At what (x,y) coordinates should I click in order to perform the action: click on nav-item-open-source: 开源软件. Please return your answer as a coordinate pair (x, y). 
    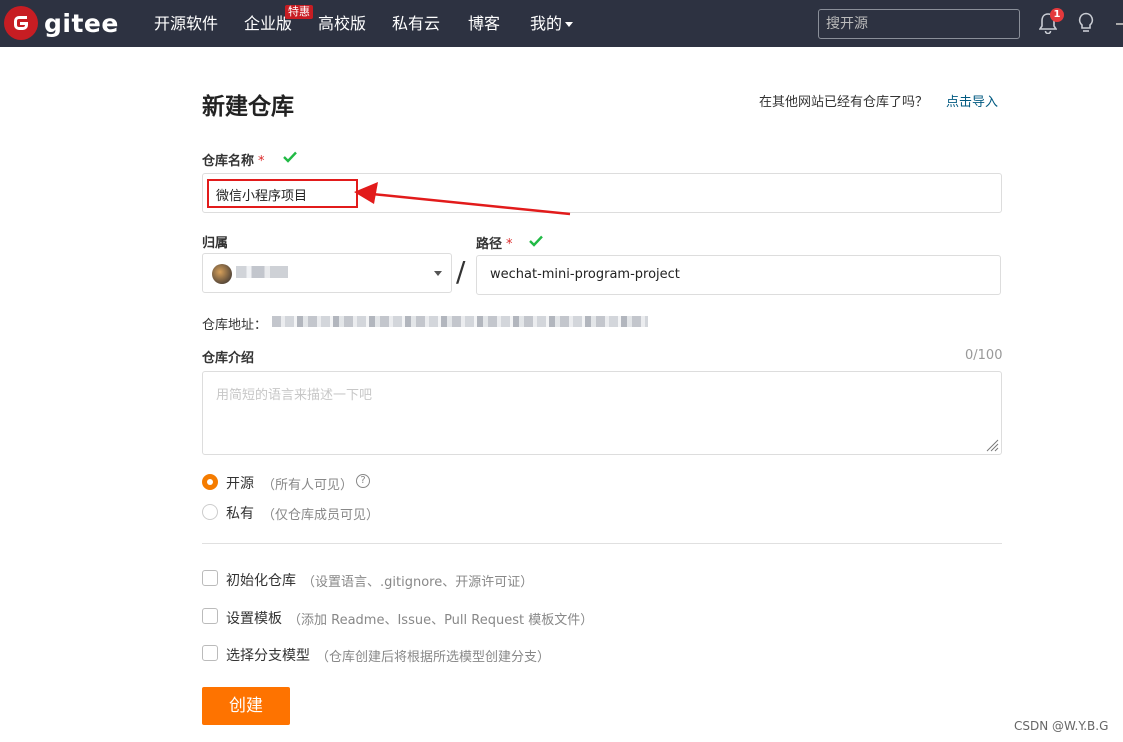
    Looking at the image, I should click on (186, 24).